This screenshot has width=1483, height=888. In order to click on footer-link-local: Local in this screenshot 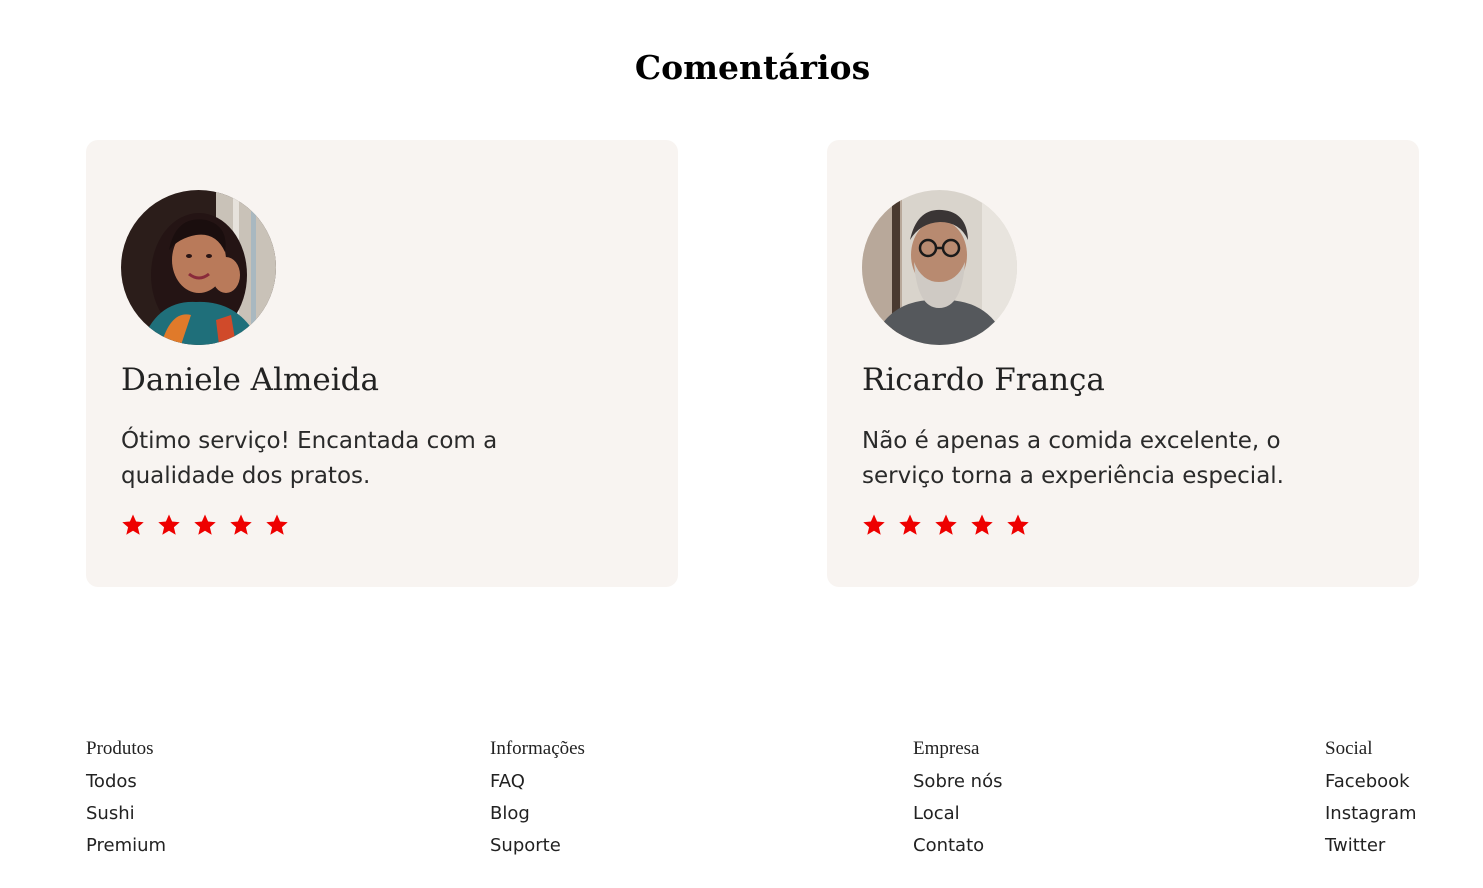, I will do `click(957, 814)`.